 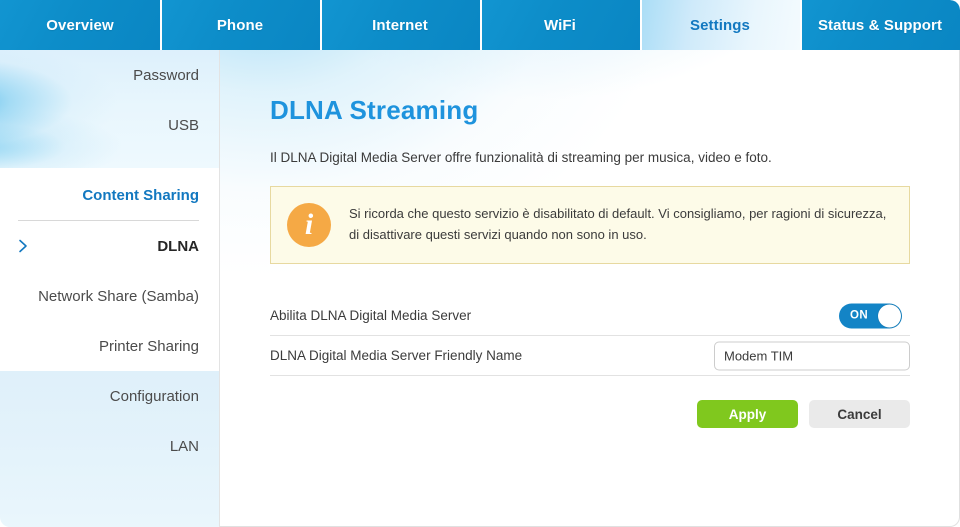 What do you see at coordinates (870, 315) in the screenshot?
I see `dlna-enable-toggle: ON` at bounding box center [870, 315].